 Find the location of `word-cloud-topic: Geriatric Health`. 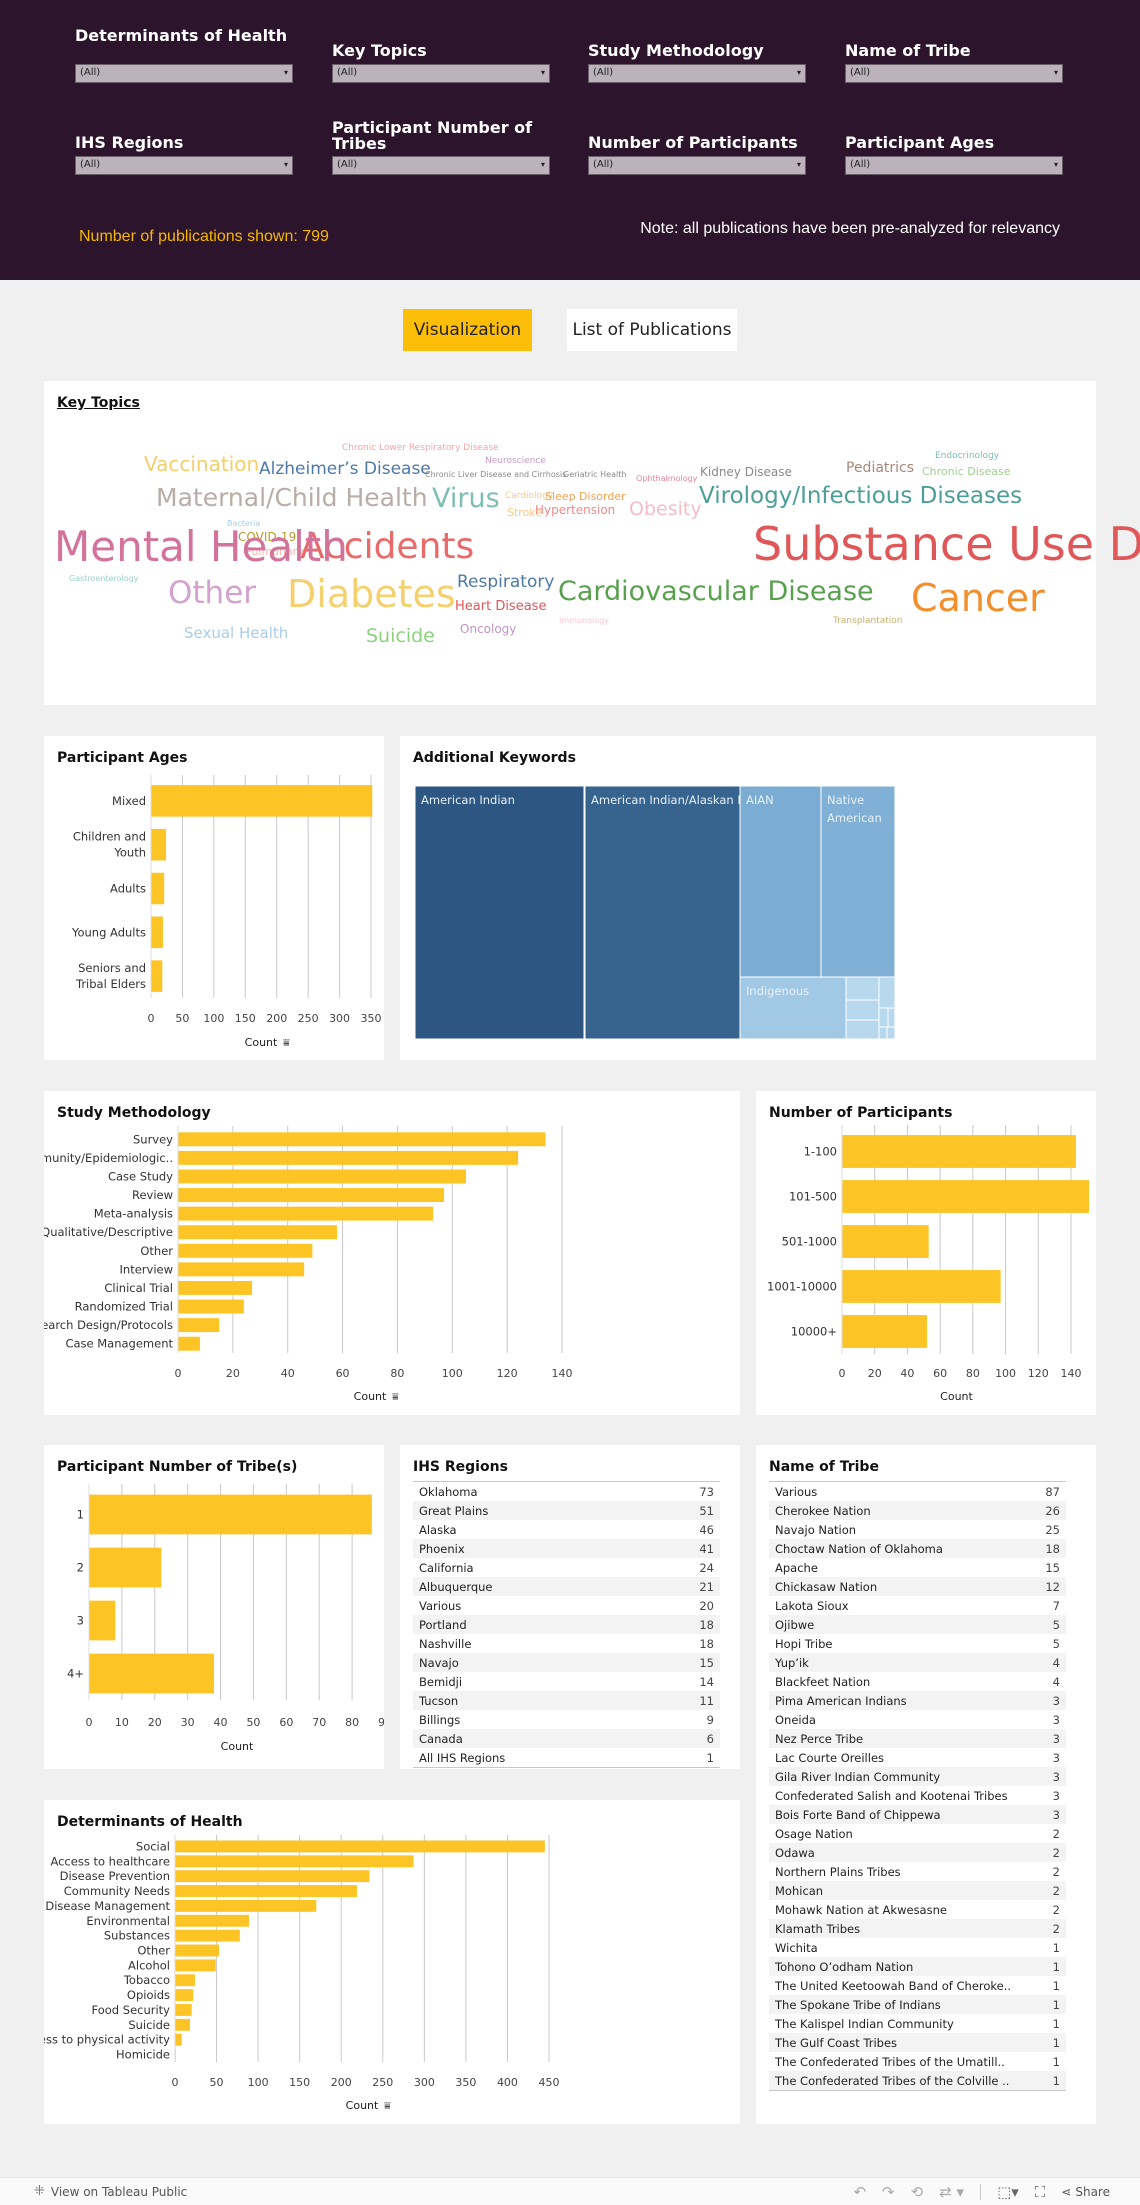

word-cloud-topic: Geriatric Health is located at coordinates (594, 475).